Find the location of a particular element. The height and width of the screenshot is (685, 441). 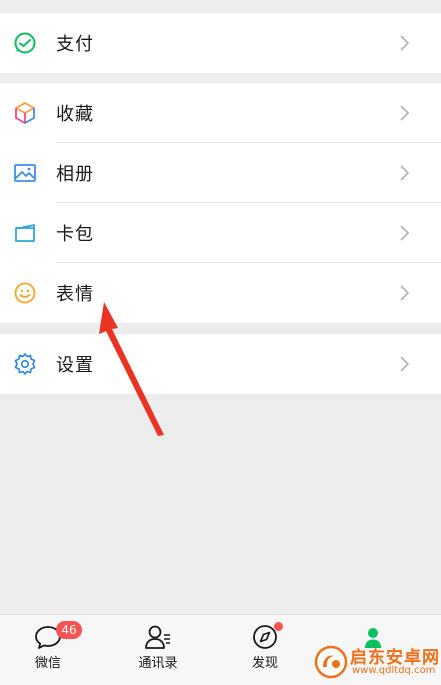

watermark: 启东安卓网 www.qdltdq.com is located at coordinates (375, 663).